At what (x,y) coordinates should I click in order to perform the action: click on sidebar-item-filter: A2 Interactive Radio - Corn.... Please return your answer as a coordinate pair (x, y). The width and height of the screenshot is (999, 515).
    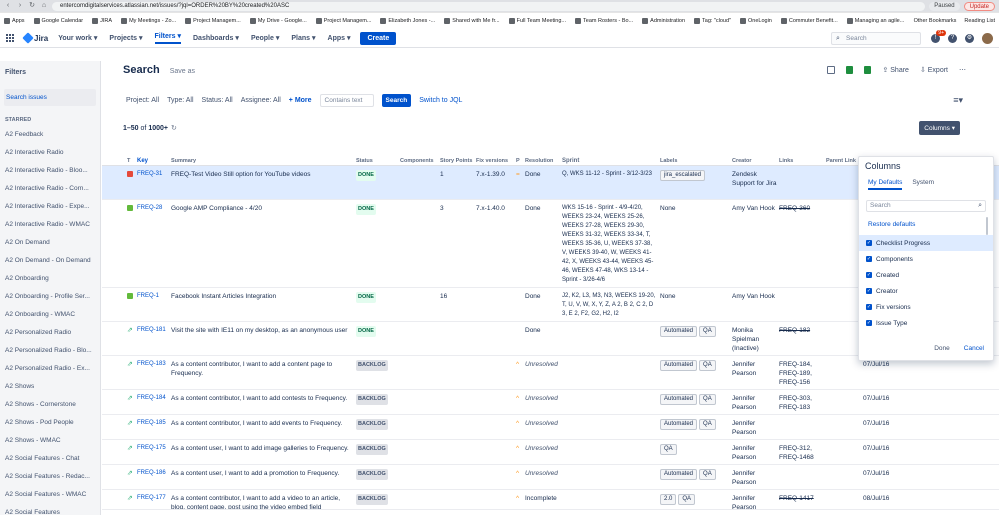
    Looking at the image, I should click on (50, 189).